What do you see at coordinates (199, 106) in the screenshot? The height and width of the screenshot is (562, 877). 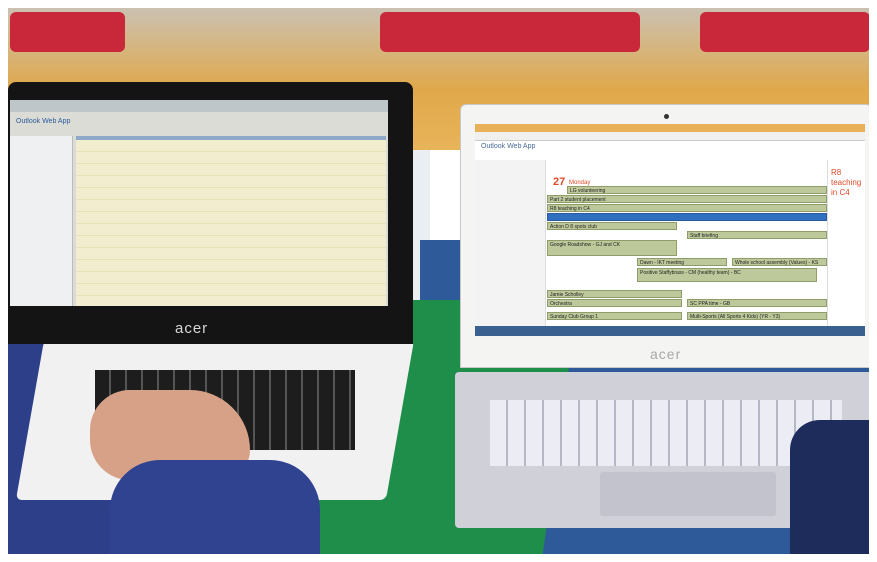 I see `browser-chrome` at bounding box center [199, 106].